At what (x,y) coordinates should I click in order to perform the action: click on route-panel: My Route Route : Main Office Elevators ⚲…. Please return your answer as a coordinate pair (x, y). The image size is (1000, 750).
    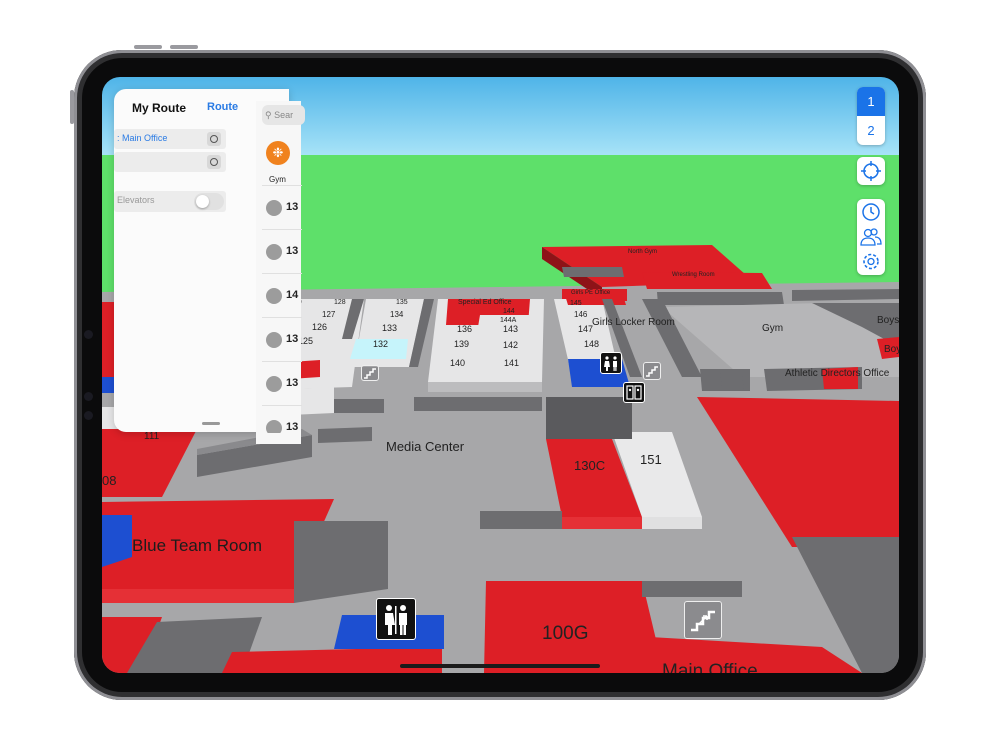
    Looking at the image, I should click on (209, 266).